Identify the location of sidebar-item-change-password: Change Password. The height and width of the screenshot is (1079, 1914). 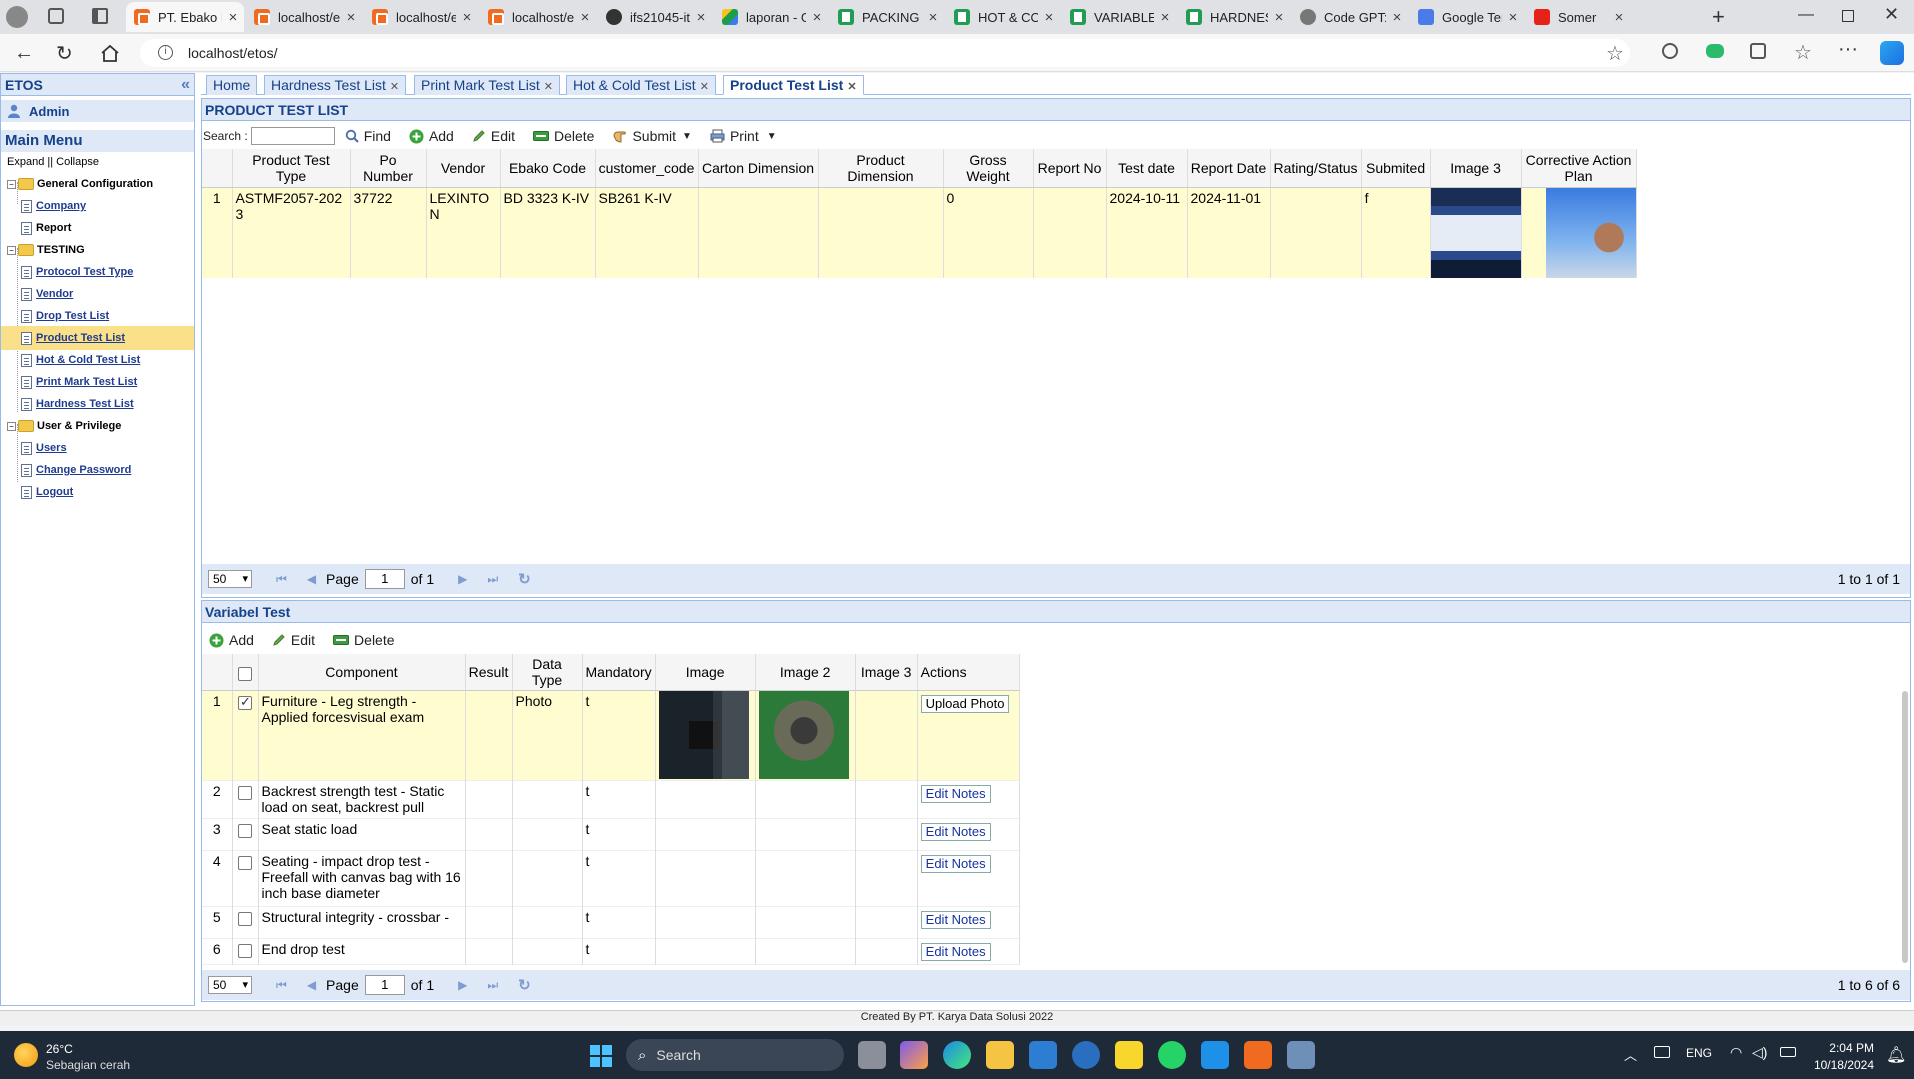
(97, 470).